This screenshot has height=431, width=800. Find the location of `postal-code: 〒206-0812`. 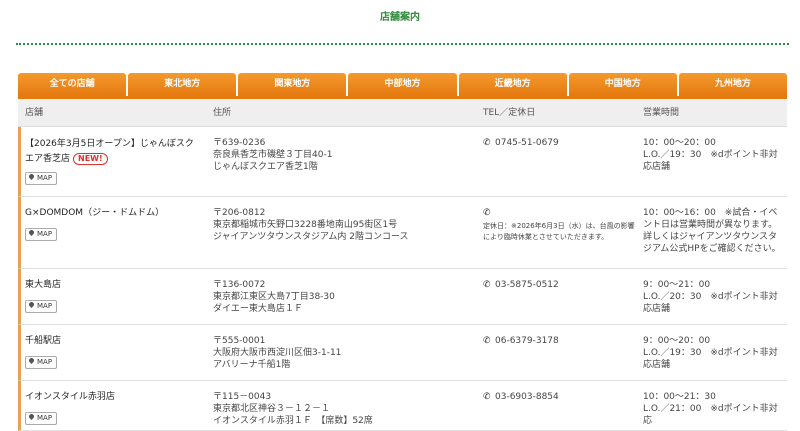

postal-code: 〒206-0812 is located at coordinates (239, 213).